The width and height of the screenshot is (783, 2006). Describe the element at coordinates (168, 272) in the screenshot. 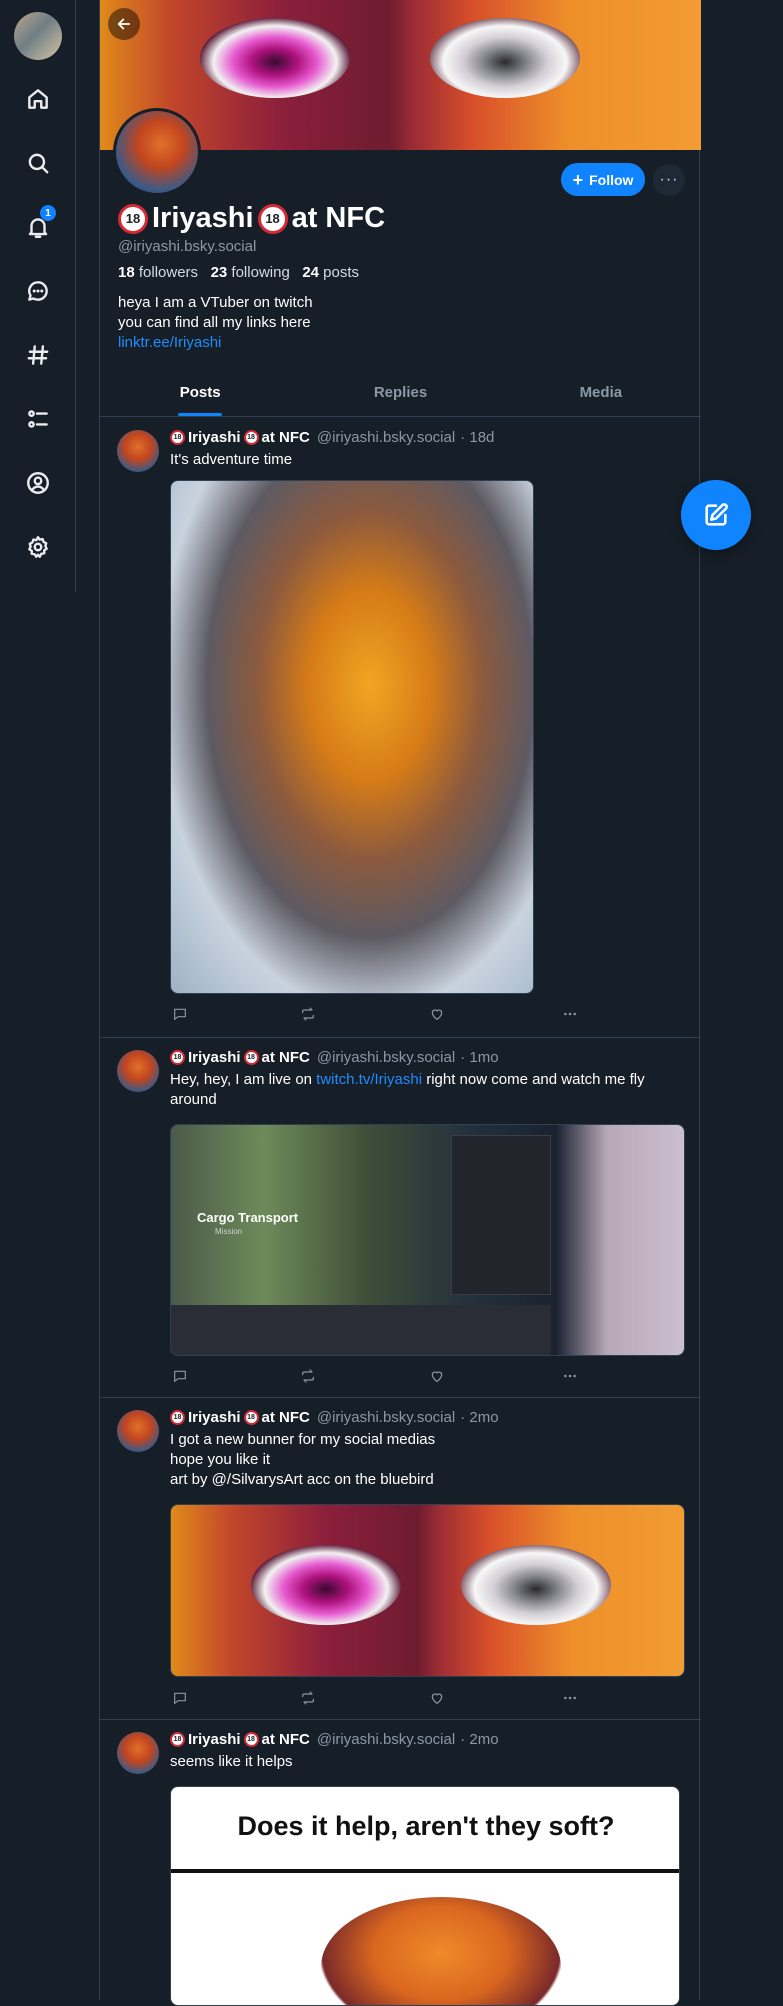

I see `followers-label: followers` at that location.